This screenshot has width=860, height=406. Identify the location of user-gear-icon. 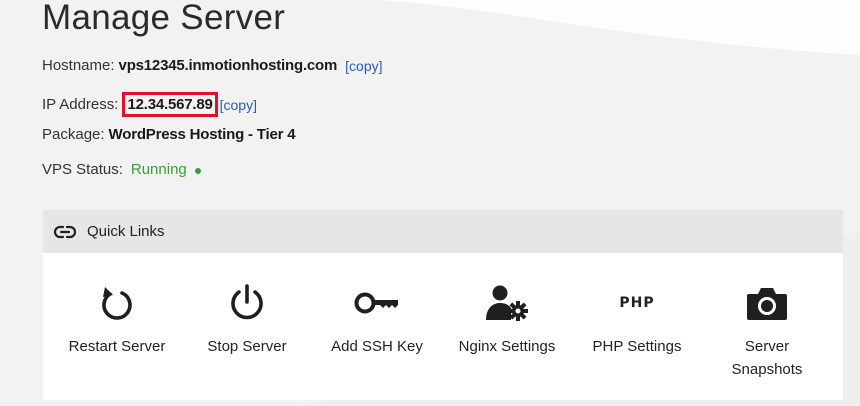
(507, 303).